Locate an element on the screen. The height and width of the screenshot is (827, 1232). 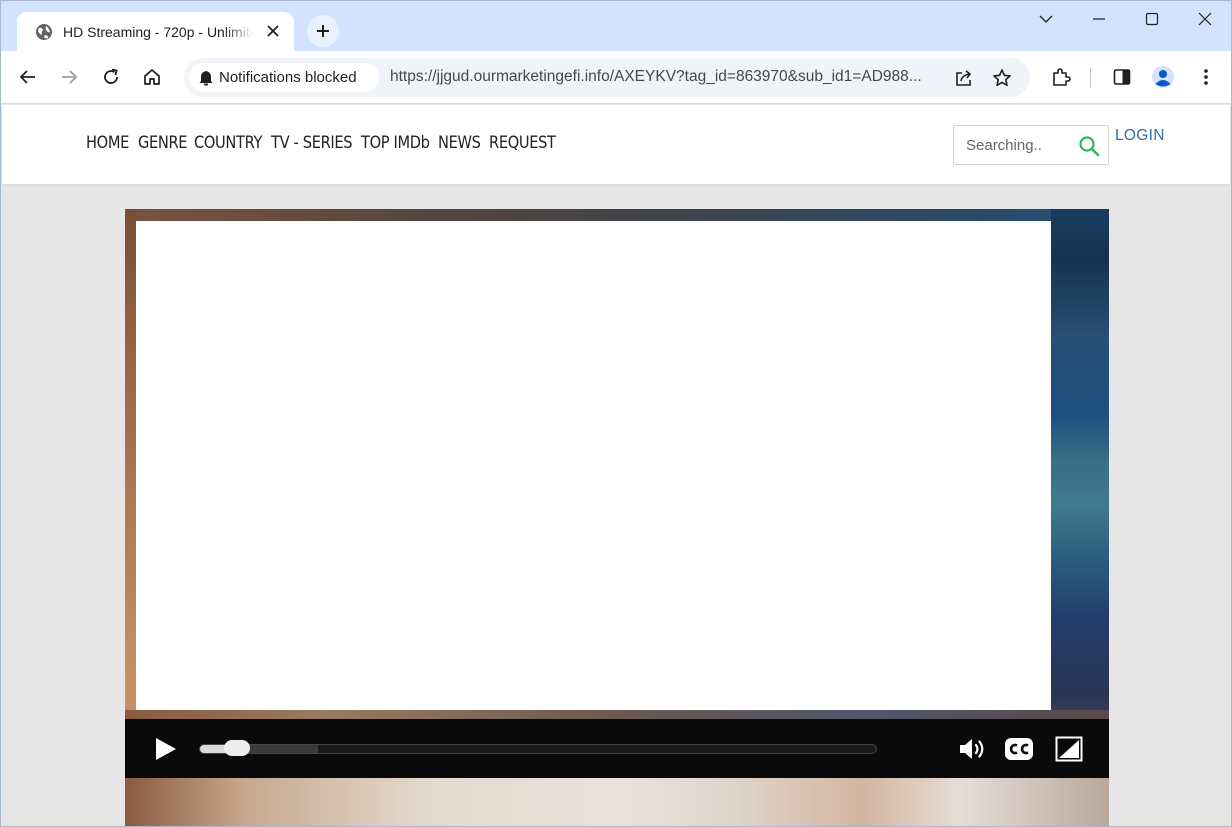
nav-country: COUNTRY is located at coordinates (228, 143).